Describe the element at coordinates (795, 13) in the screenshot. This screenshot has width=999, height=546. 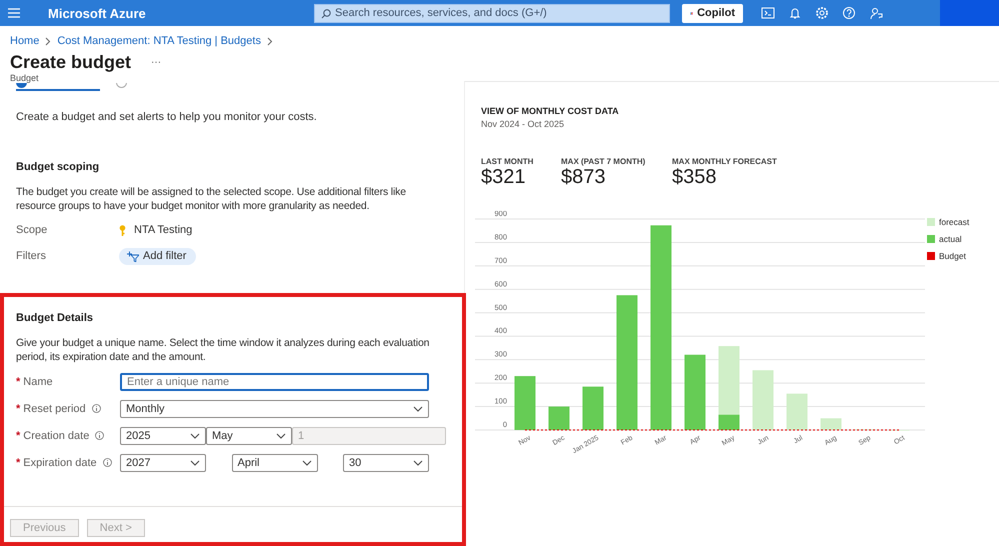
I see `bell-icon` at that location.